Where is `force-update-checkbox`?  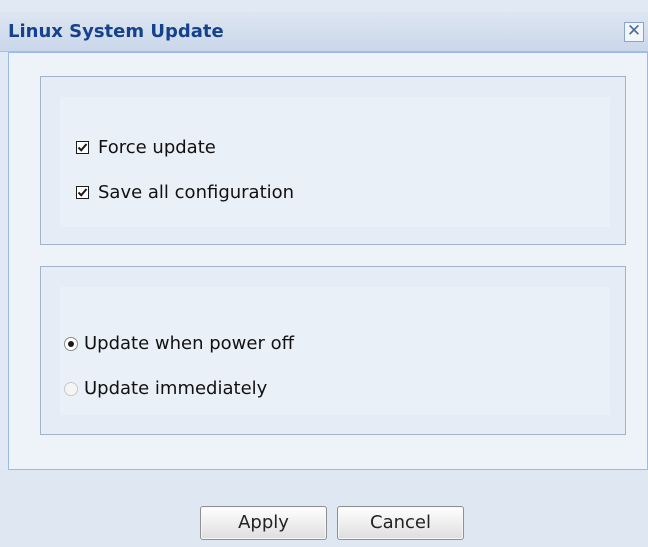 force-update-checkbox is located at coordinates (82, 147).